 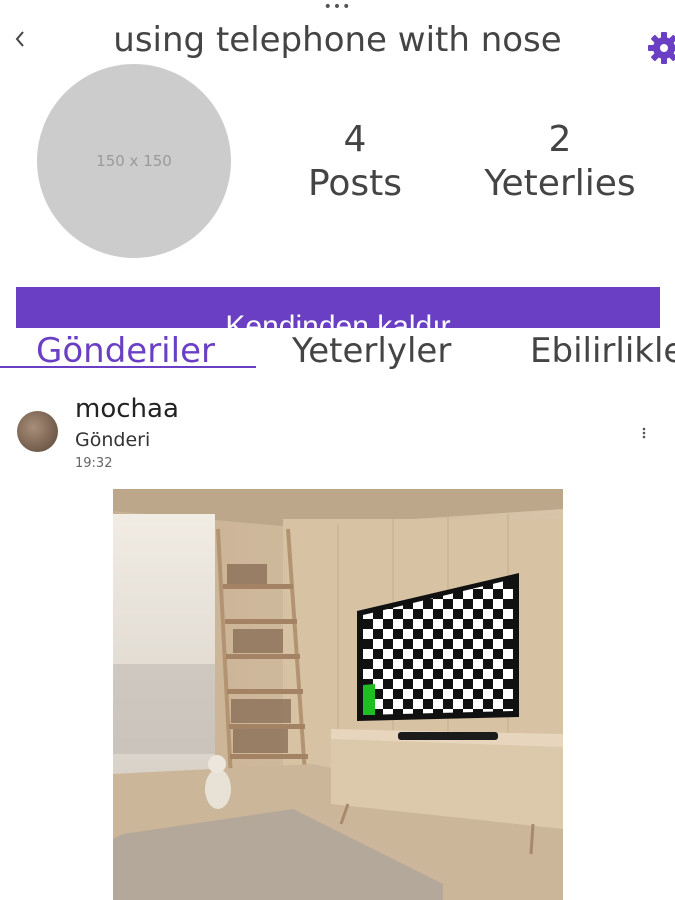 What do you see at coordinates (371, 350) in the screenshot?
I see `tab-yeterlyler: Yeterlyler` at bounding box center [371, 350].